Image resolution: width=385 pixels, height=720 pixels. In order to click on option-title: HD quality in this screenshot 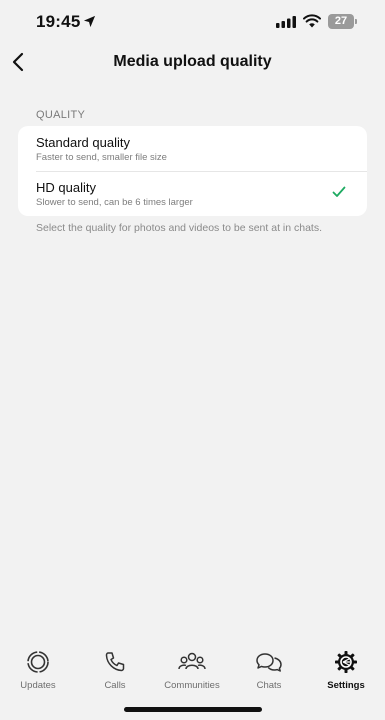, I will do `click(66, 187)`.